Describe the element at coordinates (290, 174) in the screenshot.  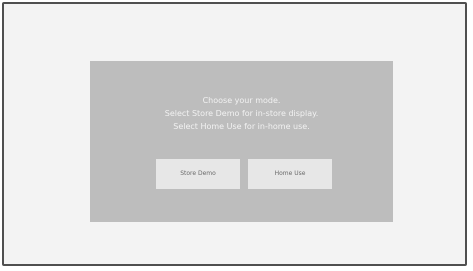
I see `home-use-button: Home Use` at that location.